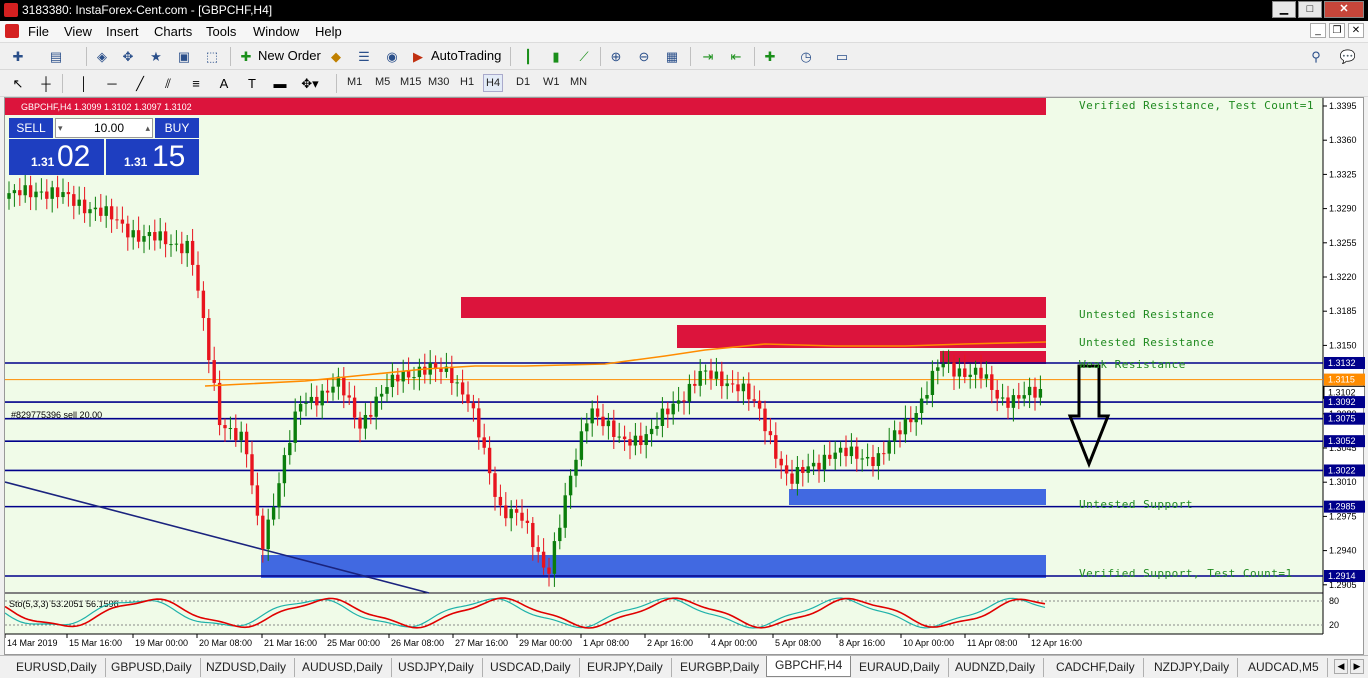  I want to click on fibonacci-icon: ≡, so click(196, 83).